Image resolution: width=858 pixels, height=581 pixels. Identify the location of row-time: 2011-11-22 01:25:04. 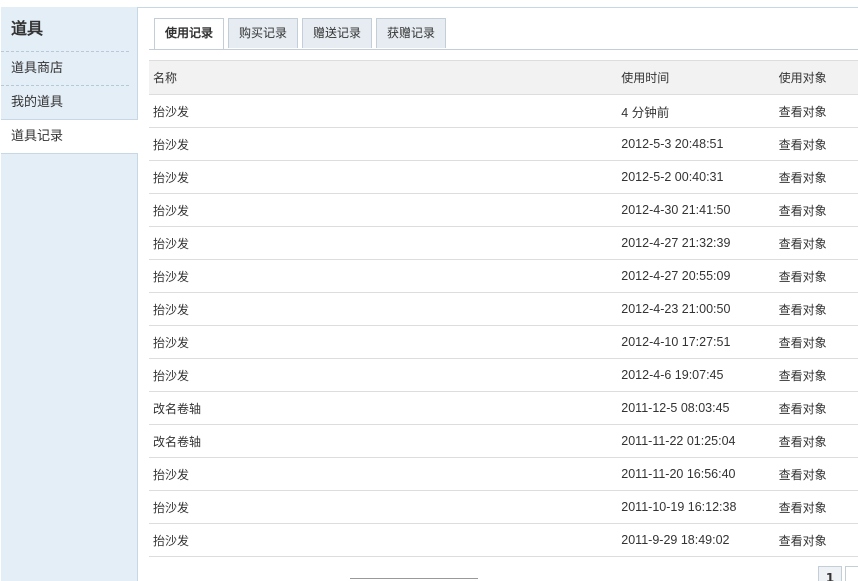
(696, 441).